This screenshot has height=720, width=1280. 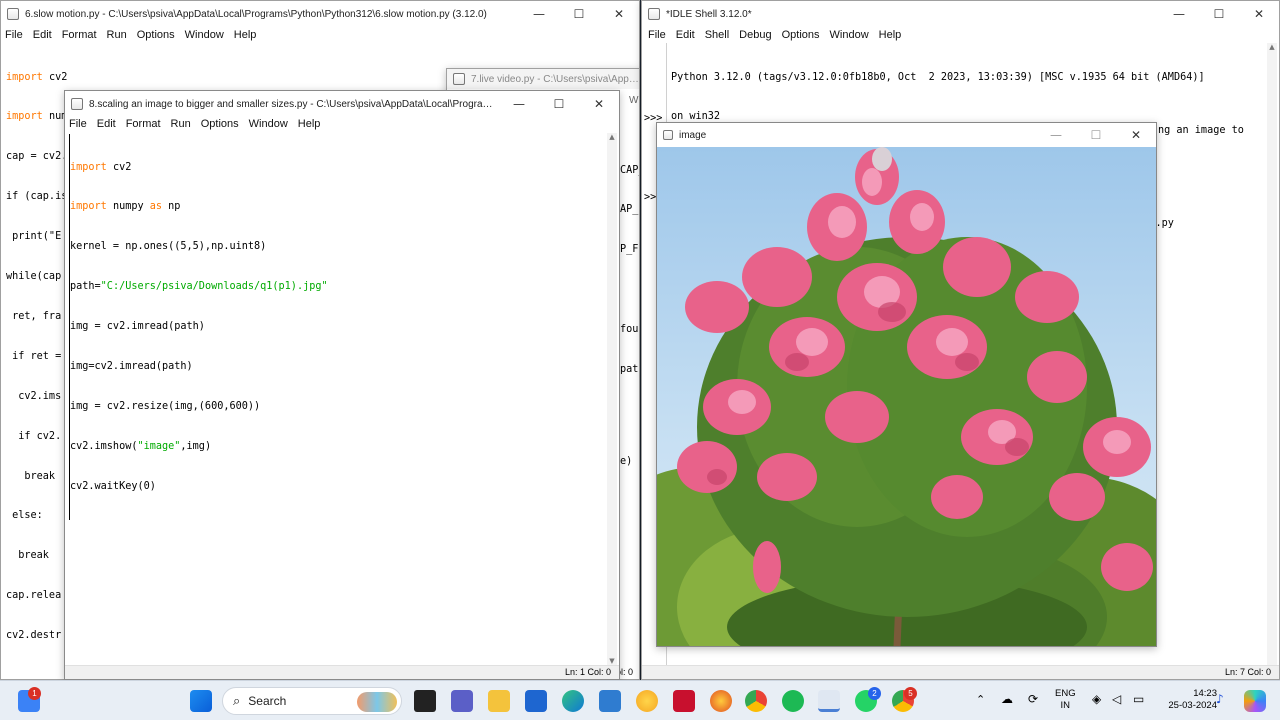 I want to click on task-view-icon, so click(x=425, y=701).